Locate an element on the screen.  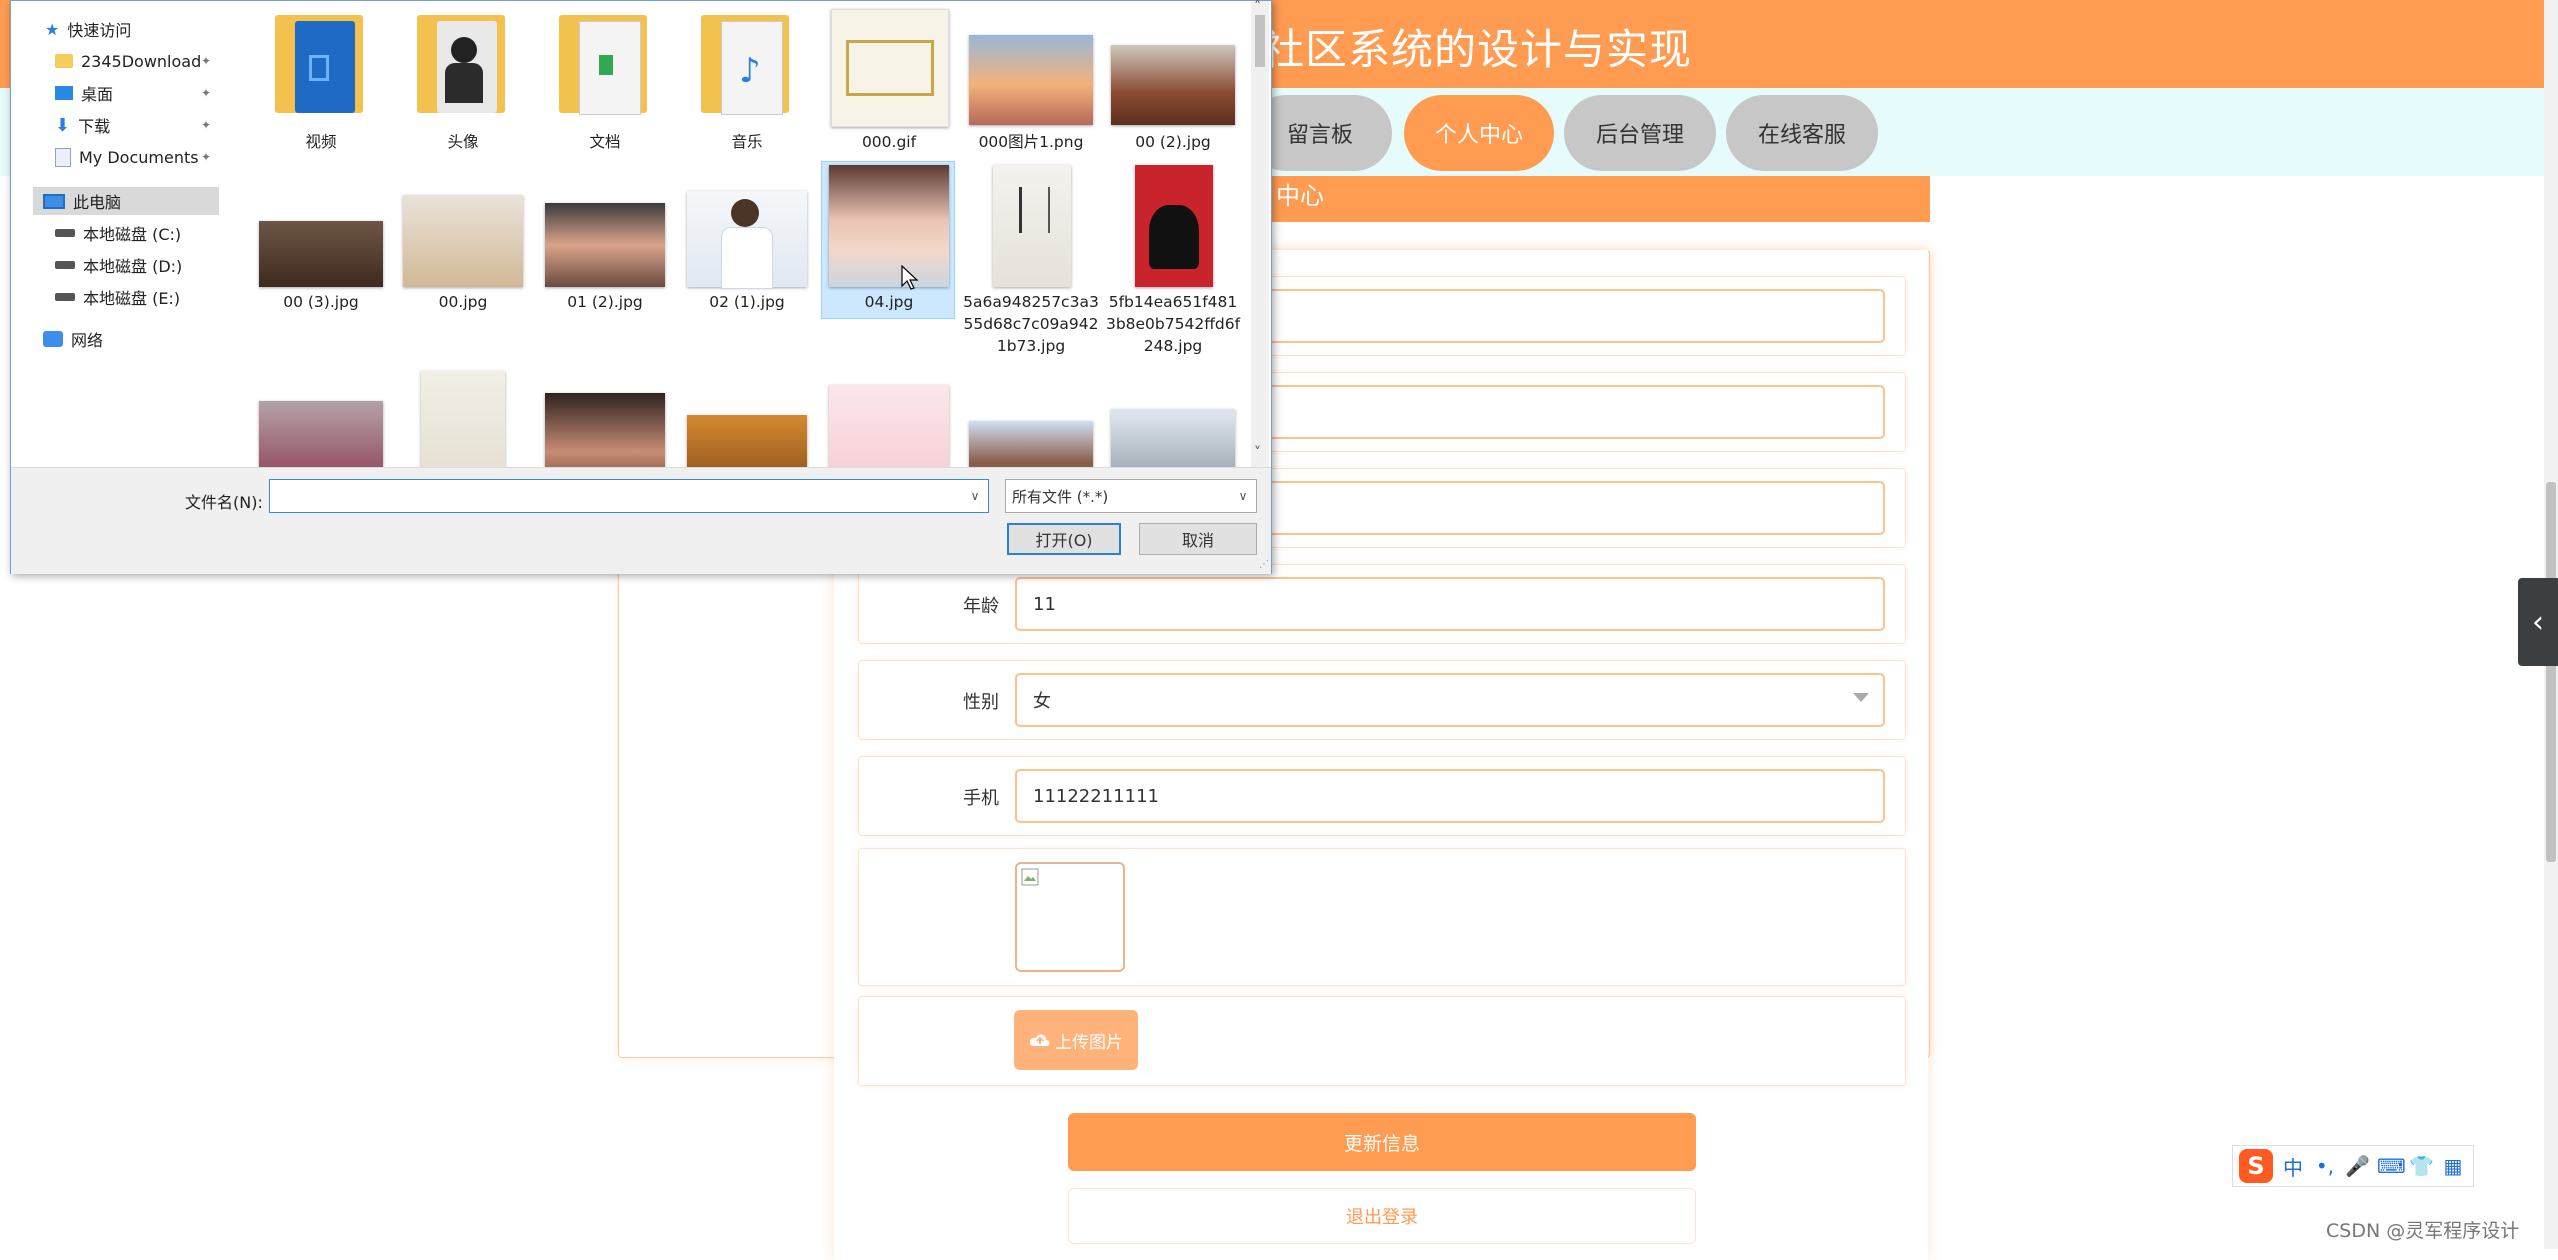
nav-drive-d: 本地磁盘 (D:) is located at coordinates (118, 265).